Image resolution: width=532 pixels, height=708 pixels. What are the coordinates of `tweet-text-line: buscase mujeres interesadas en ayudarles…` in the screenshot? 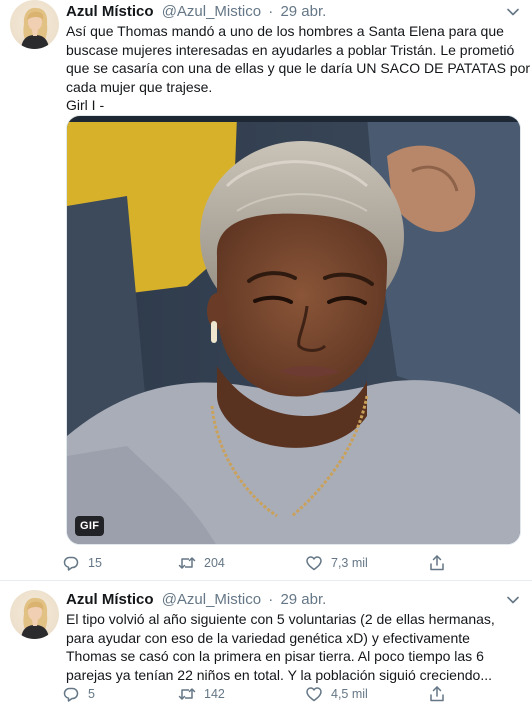 It's located at (290, 49).